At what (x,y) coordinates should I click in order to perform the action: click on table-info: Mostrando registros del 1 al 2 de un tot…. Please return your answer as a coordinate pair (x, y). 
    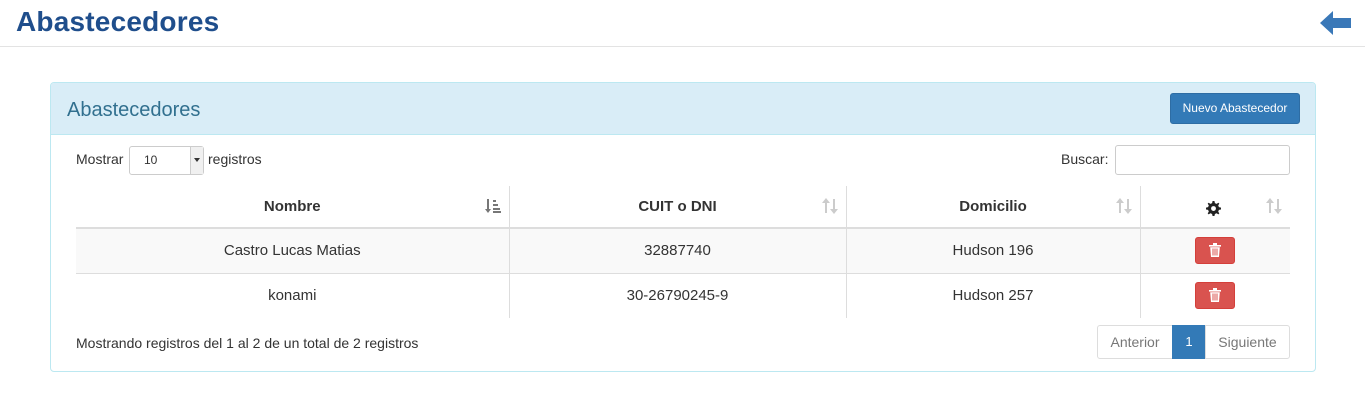
    Looking at the image, I should click on (247, 343).